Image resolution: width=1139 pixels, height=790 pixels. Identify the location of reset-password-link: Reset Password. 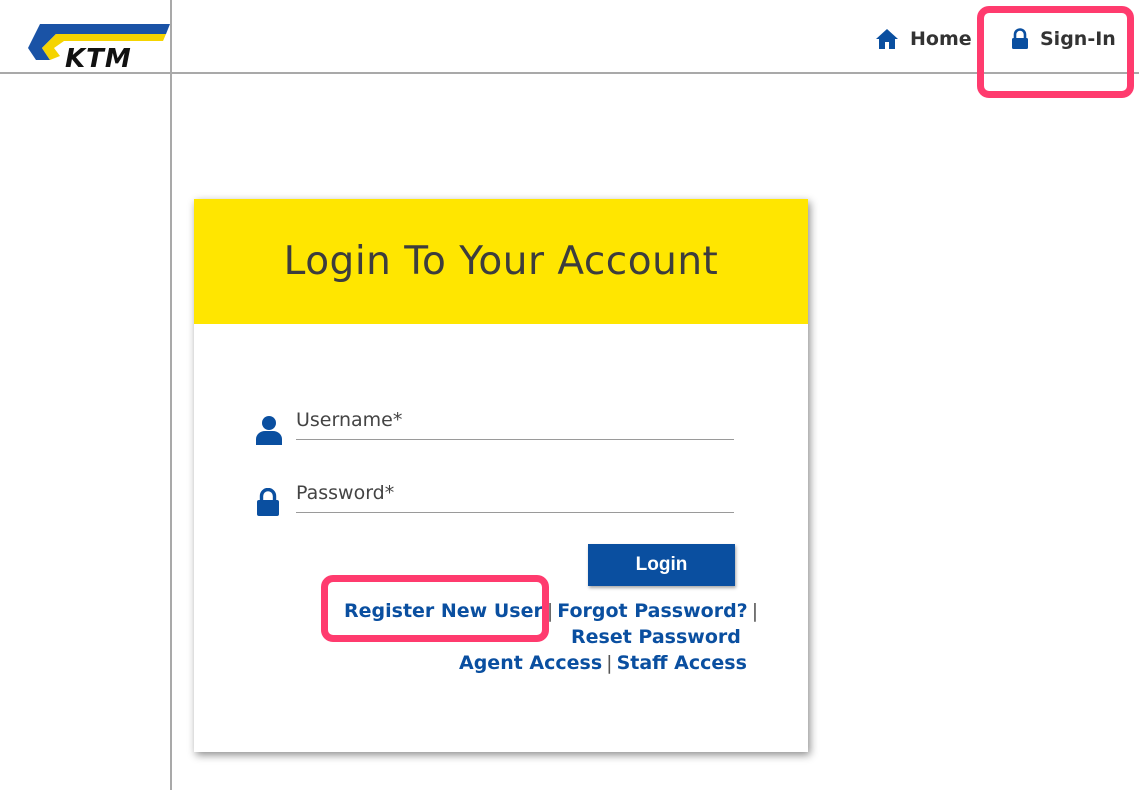
(656, 637).